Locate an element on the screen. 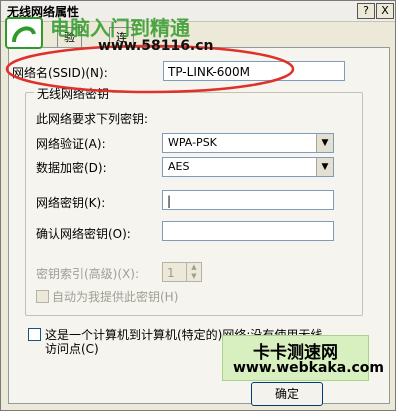 The width and height of the screenshot is (396, 411). stamp-url: www.webkaka.com is located at coordinates (309, 368).